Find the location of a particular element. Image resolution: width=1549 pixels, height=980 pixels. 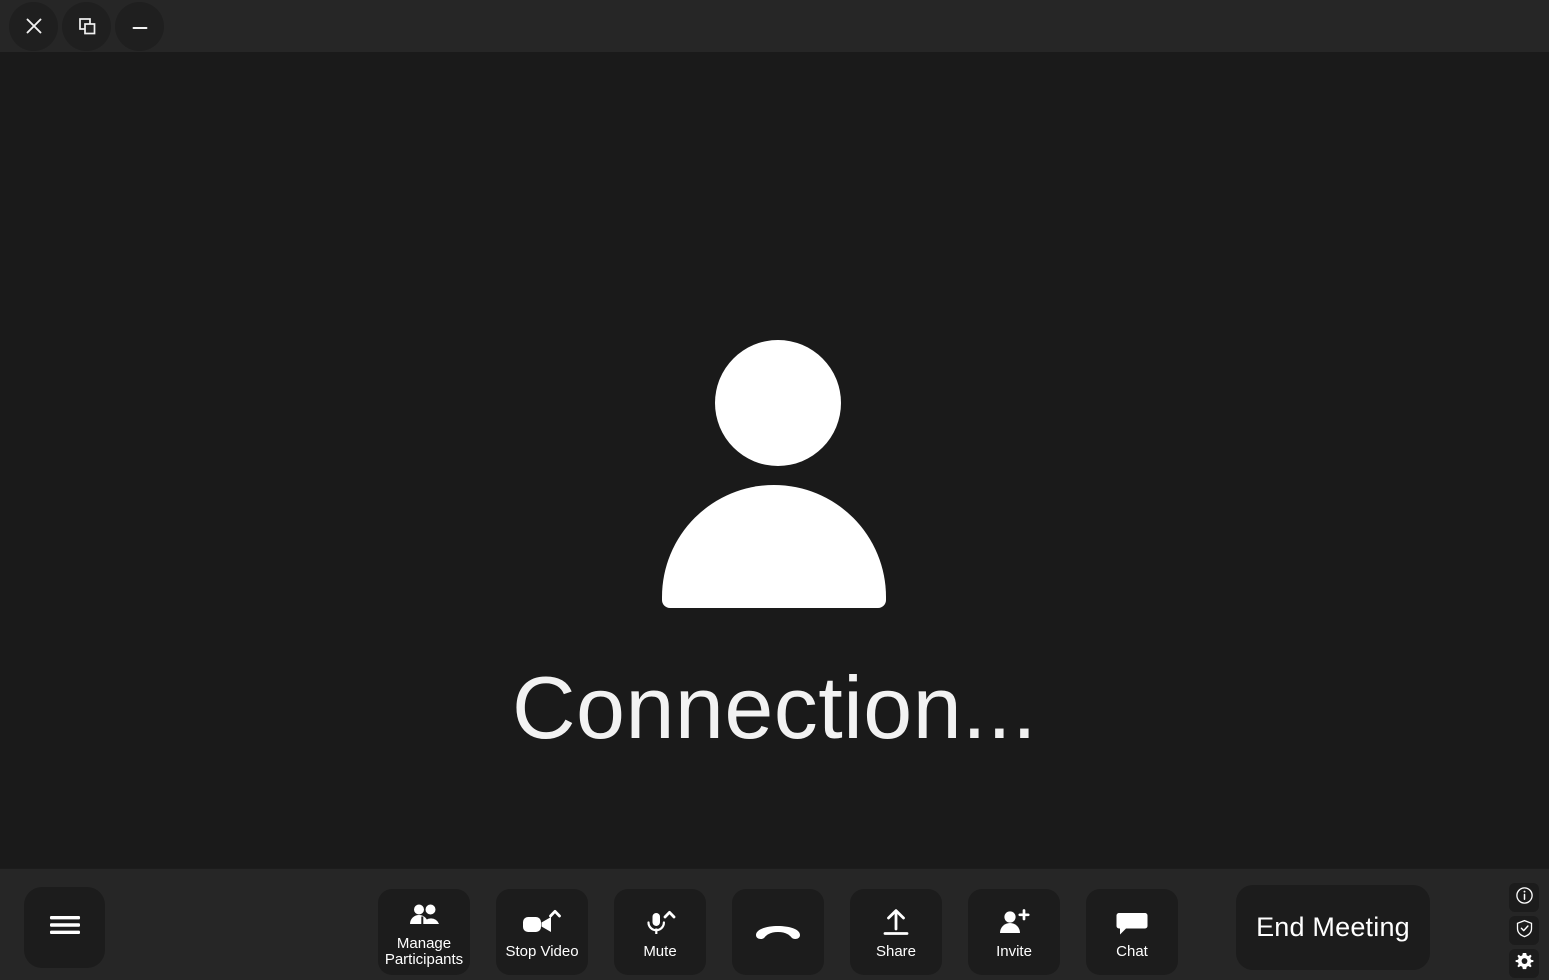

invite-label: Invite is located at coordinates (1014, 951).